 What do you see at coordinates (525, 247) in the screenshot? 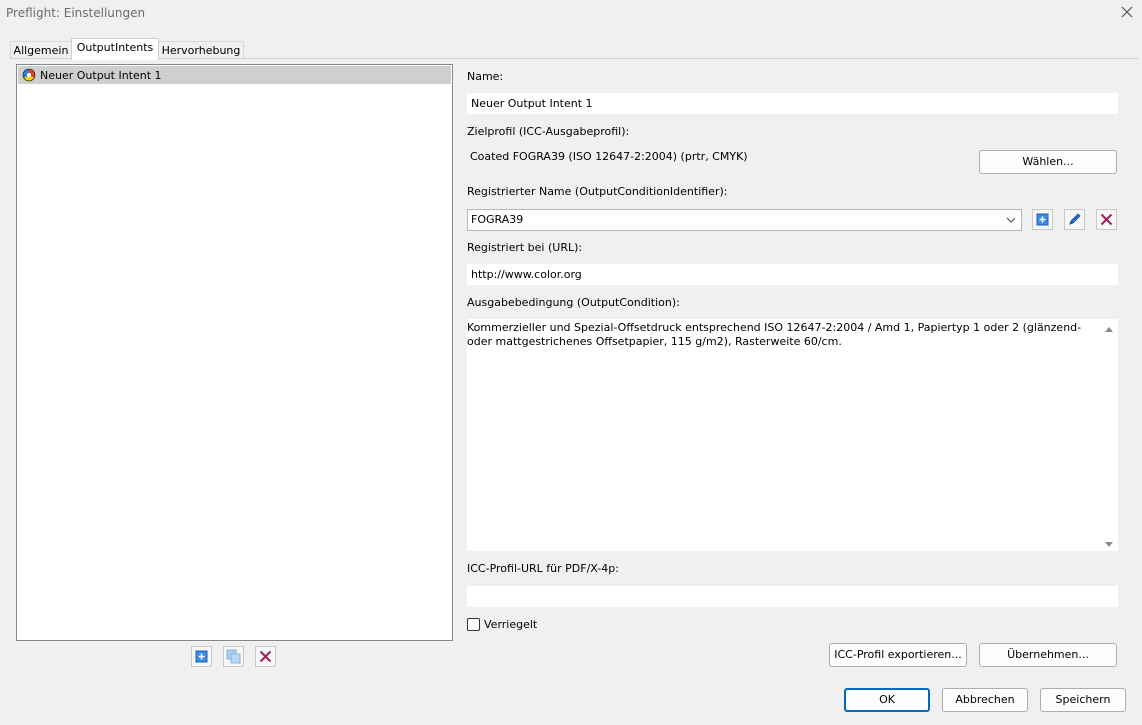
I see `registry-label: Registriert bei (URL):` at bounding box center [525, 247].